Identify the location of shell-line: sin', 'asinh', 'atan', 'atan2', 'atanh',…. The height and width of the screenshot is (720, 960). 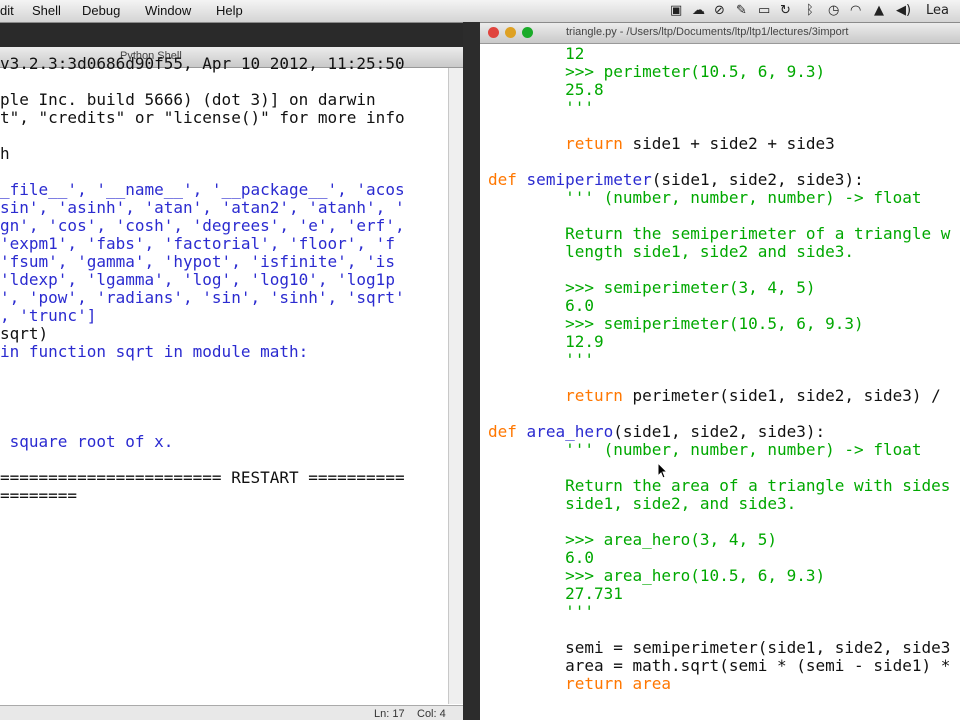
(202, 207).